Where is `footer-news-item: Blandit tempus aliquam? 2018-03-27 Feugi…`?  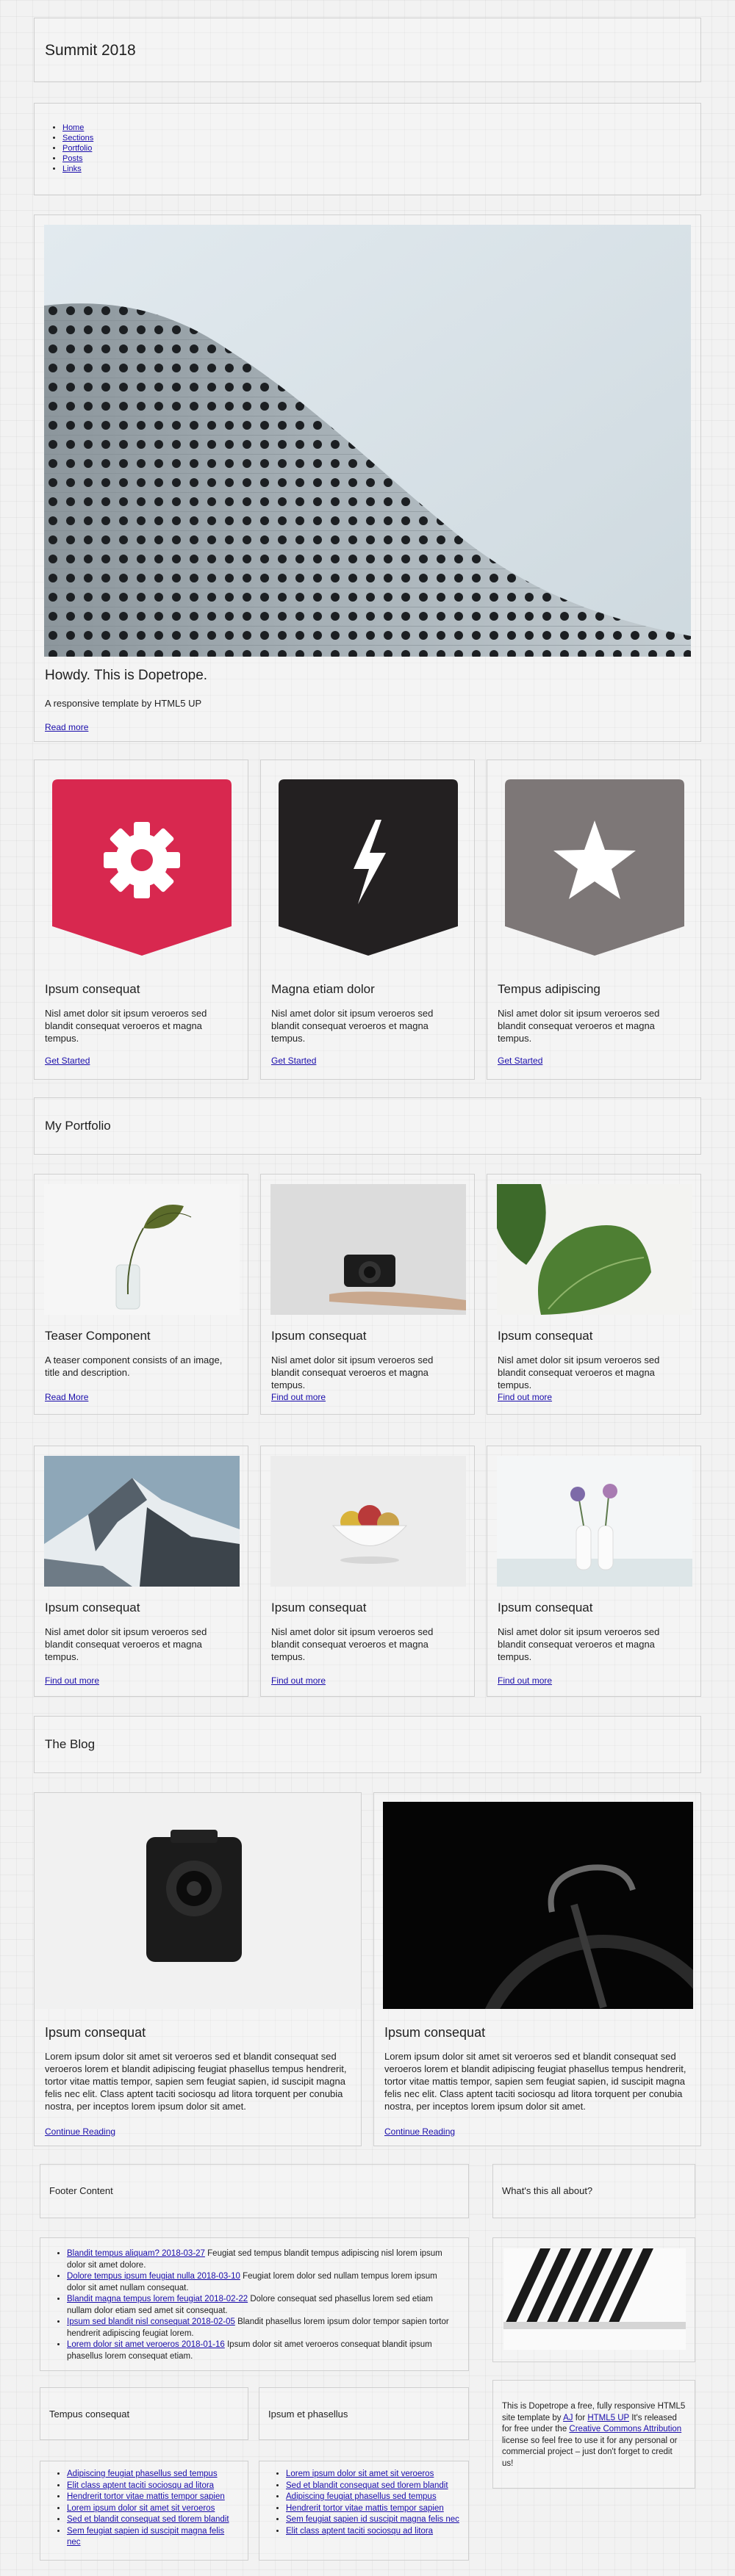
footer-news-item: Blandit tempus aliquam? 2018-03-27 Feugi… is located at coordinates (259, 2259).